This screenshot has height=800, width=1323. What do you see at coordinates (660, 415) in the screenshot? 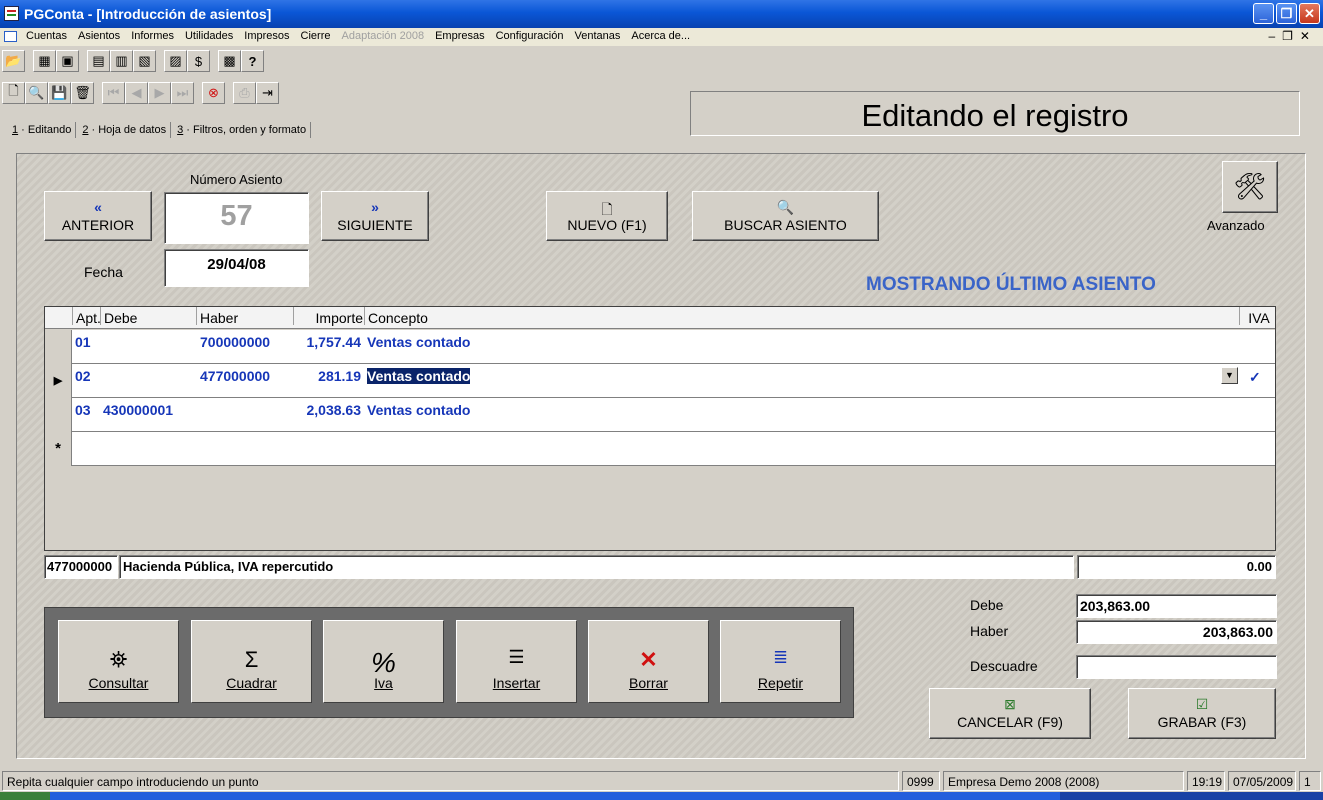
I see `table-row: 03 430000001 2,038.63 Ventas contado` at bounding box center [660, 415].